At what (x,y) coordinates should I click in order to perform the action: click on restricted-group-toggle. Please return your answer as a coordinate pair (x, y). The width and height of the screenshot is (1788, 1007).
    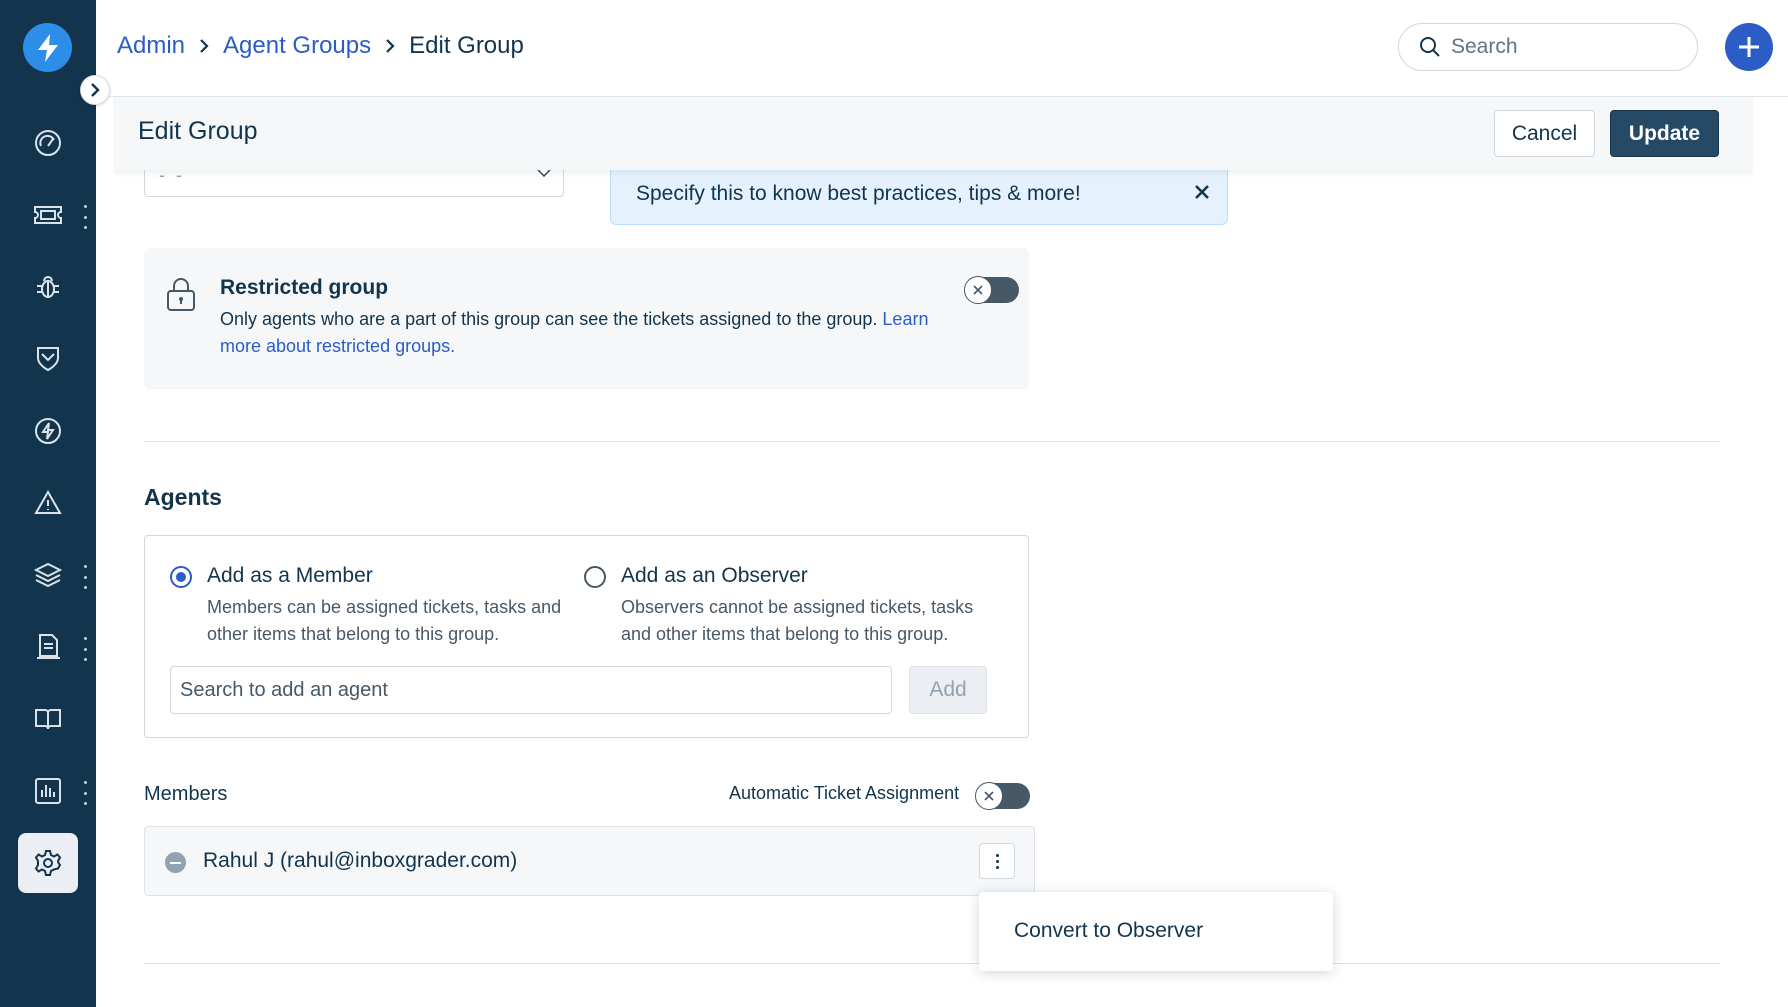
    Looking at the image, I should click on (991, 290).